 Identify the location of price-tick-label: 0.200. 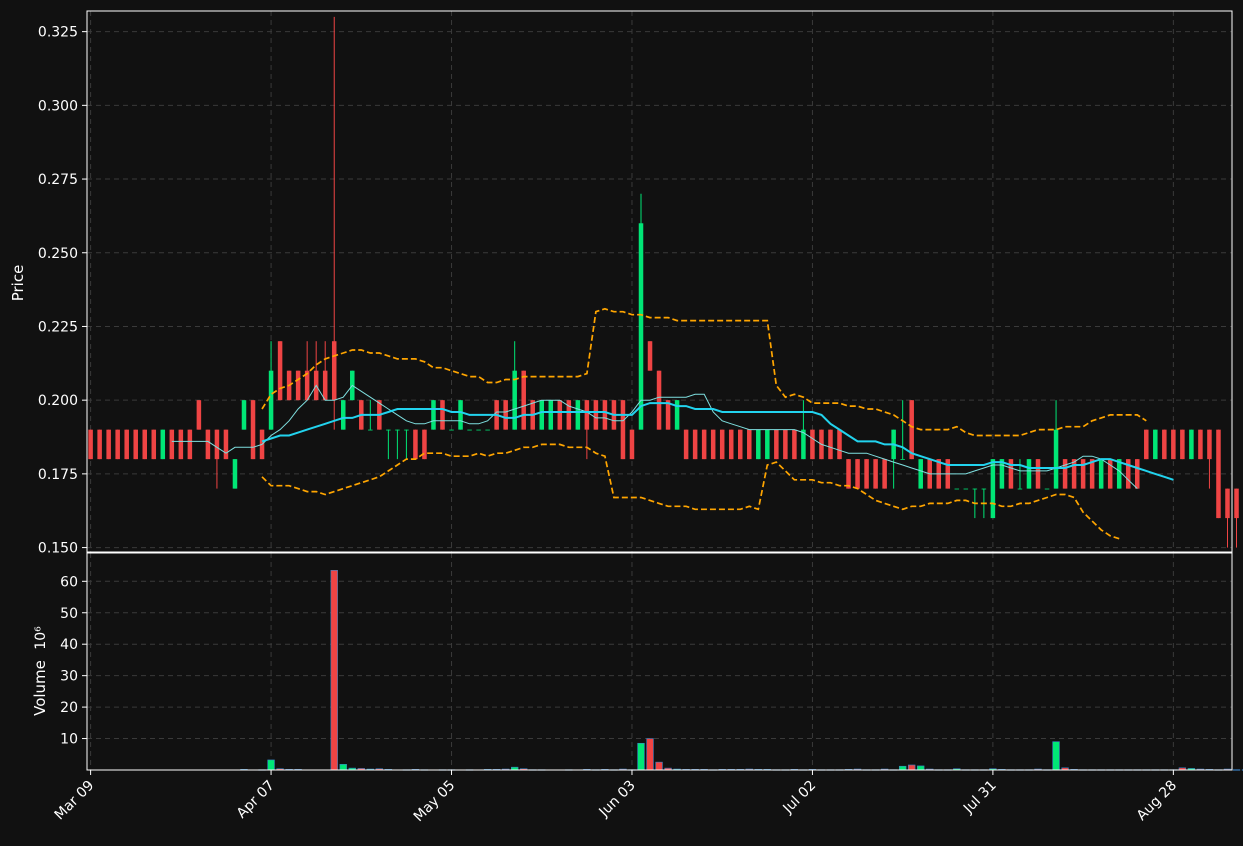
(58, 401).